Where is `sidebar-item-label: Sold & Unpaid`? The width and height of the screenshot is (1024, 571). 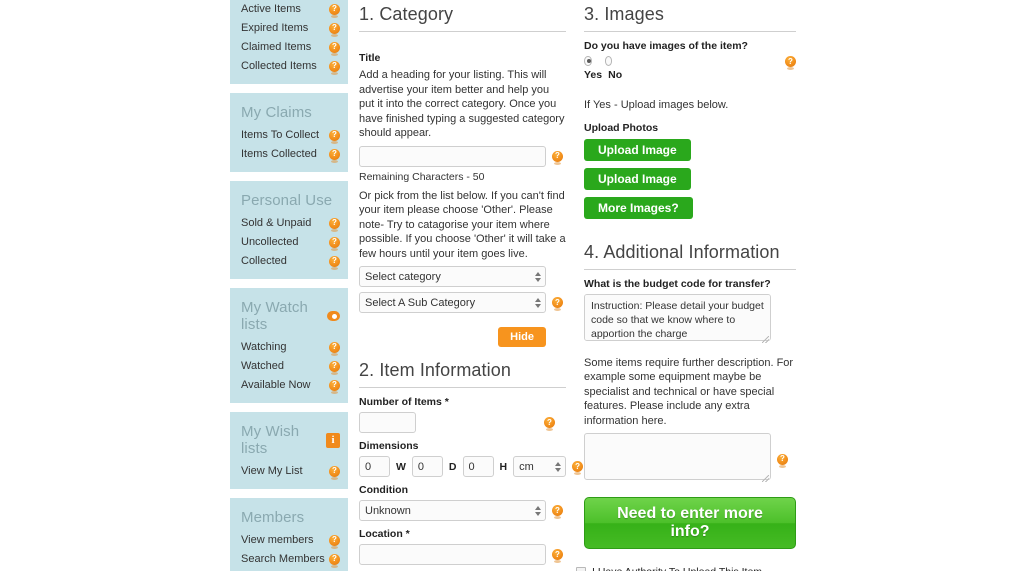 sidebar-item-label: Sold & Unpaid is located at coordinates (276, 223).